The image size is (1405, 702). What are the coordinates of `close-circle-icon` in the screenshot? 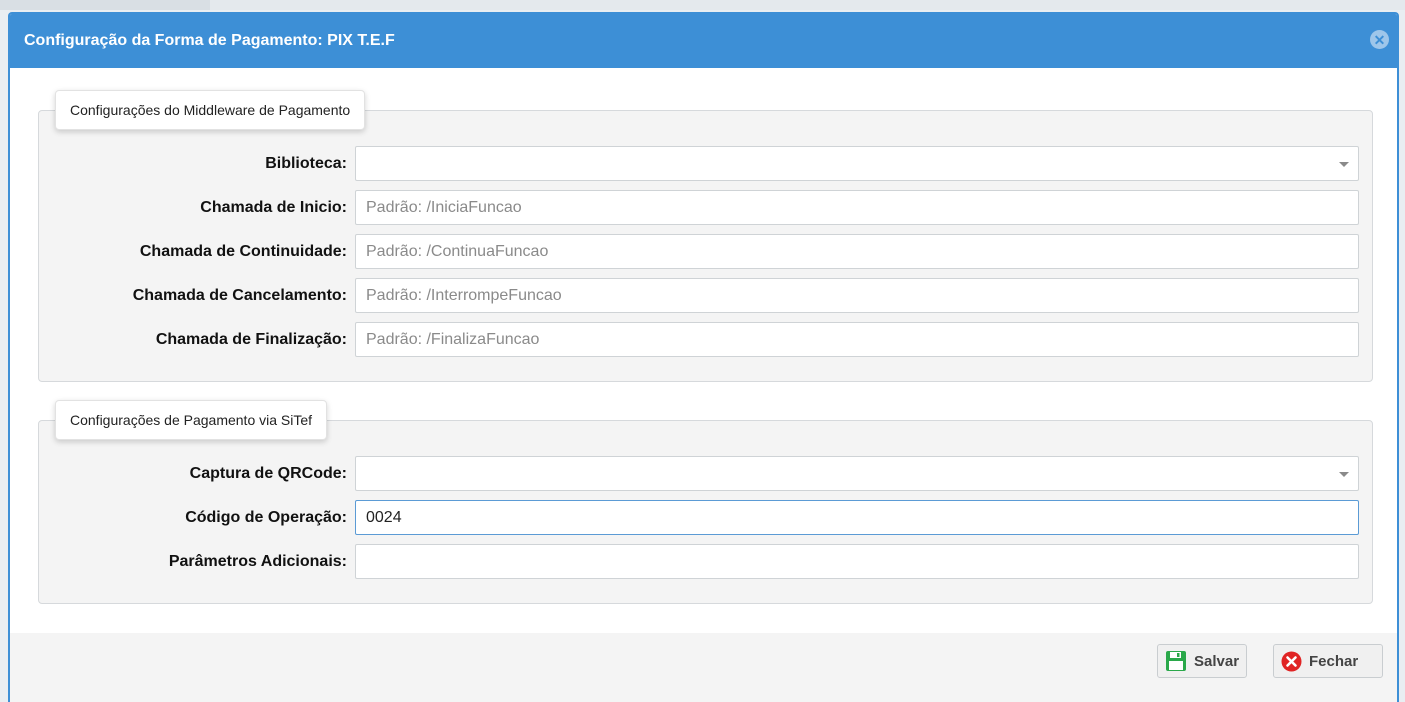 It's located at (1291, 661).